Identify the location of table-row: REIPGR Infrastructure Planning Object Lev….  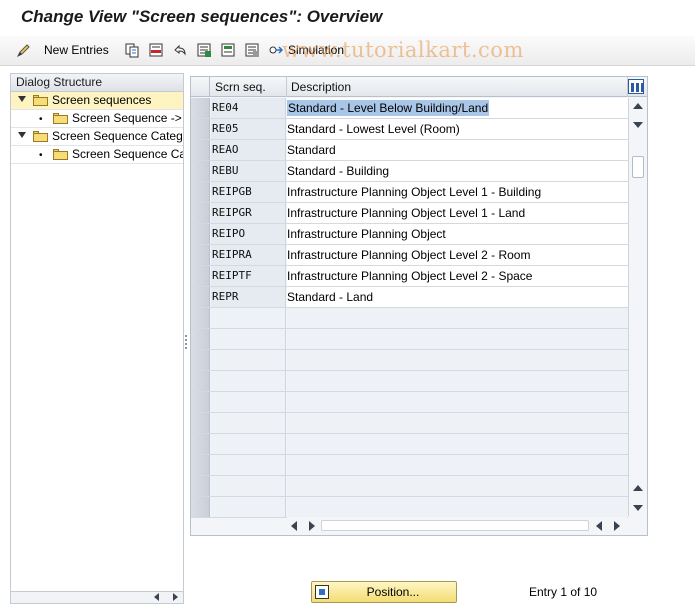
(409, 213).